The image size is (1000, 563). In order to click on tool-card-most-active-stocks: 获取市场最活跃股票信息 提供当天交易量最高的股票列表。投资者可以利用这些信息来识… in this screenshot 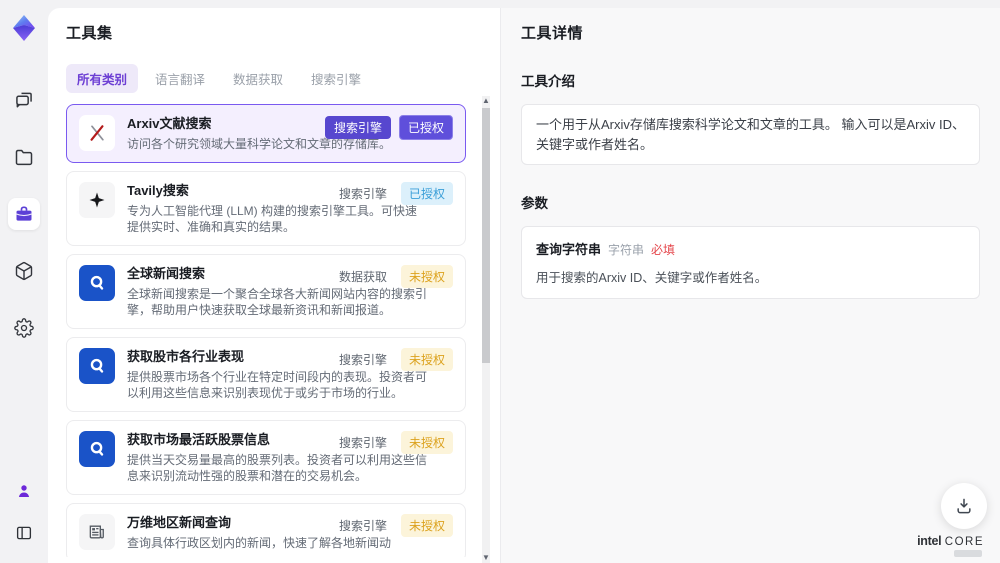, I will do `click(266, 457)`.